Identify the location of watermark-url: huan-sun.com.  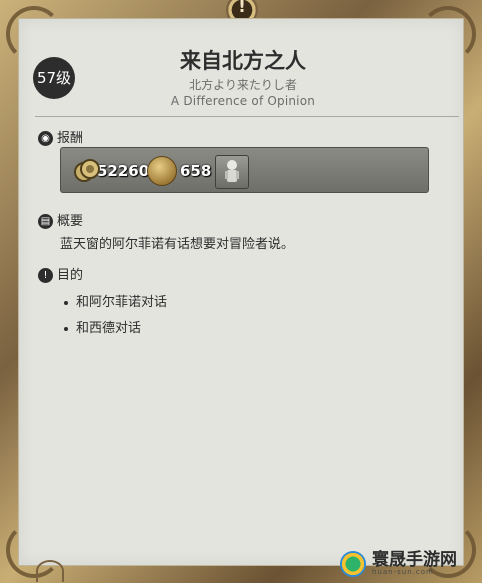
(403, 572).